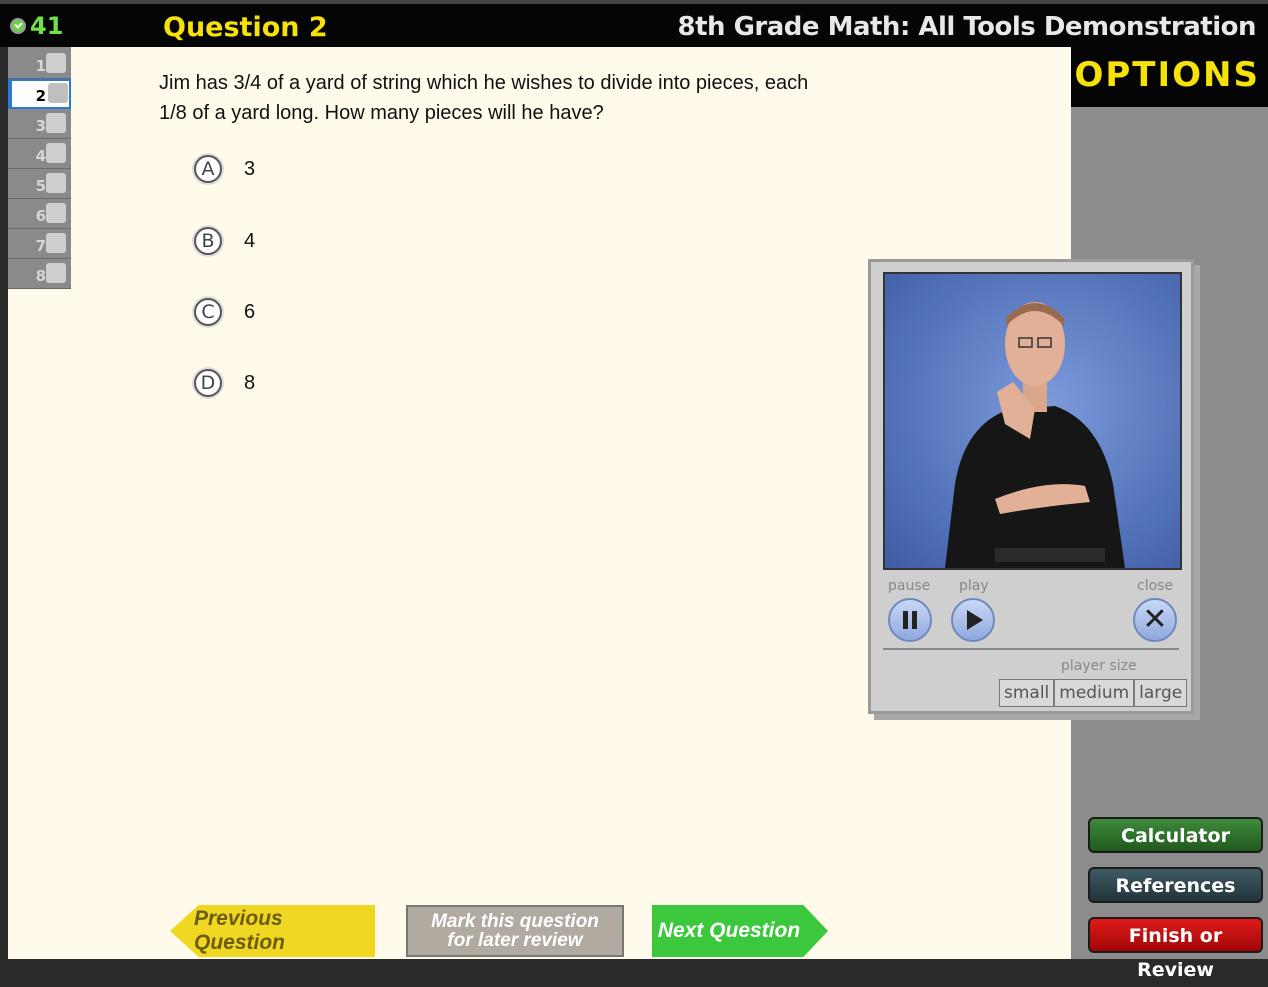 This screenshot has width=1268, height=987. What do you see at coordinates (515, 940) in the screenshot?
I see `mark-review-label-line2: for later review` at bounding box center [515, 940].